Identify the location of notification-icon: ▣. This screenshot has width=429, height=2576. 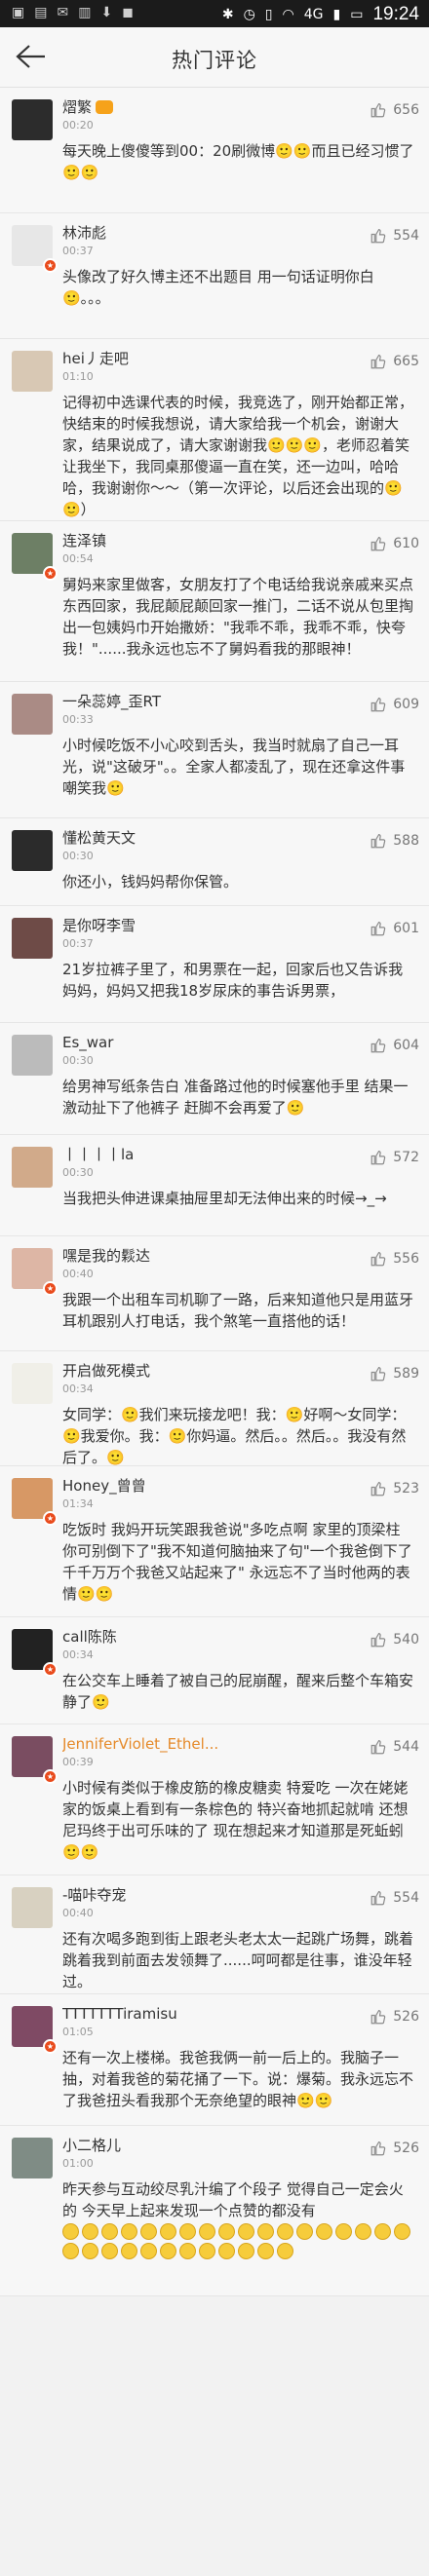
(18, 12).